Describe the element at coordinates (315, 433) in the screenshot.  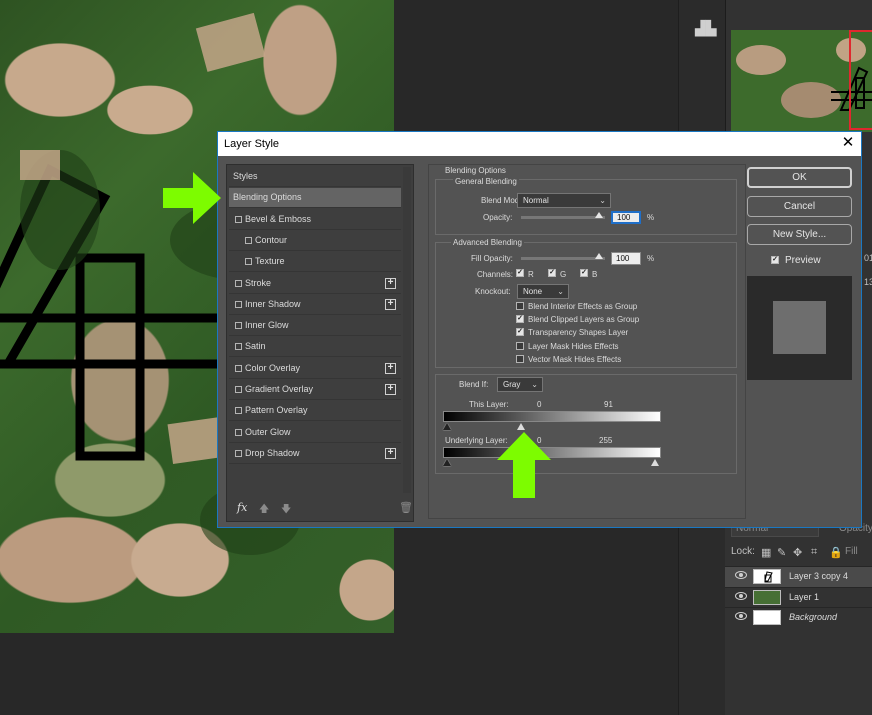
I see `style-item-outer-glow: Outer Glow` at that location.